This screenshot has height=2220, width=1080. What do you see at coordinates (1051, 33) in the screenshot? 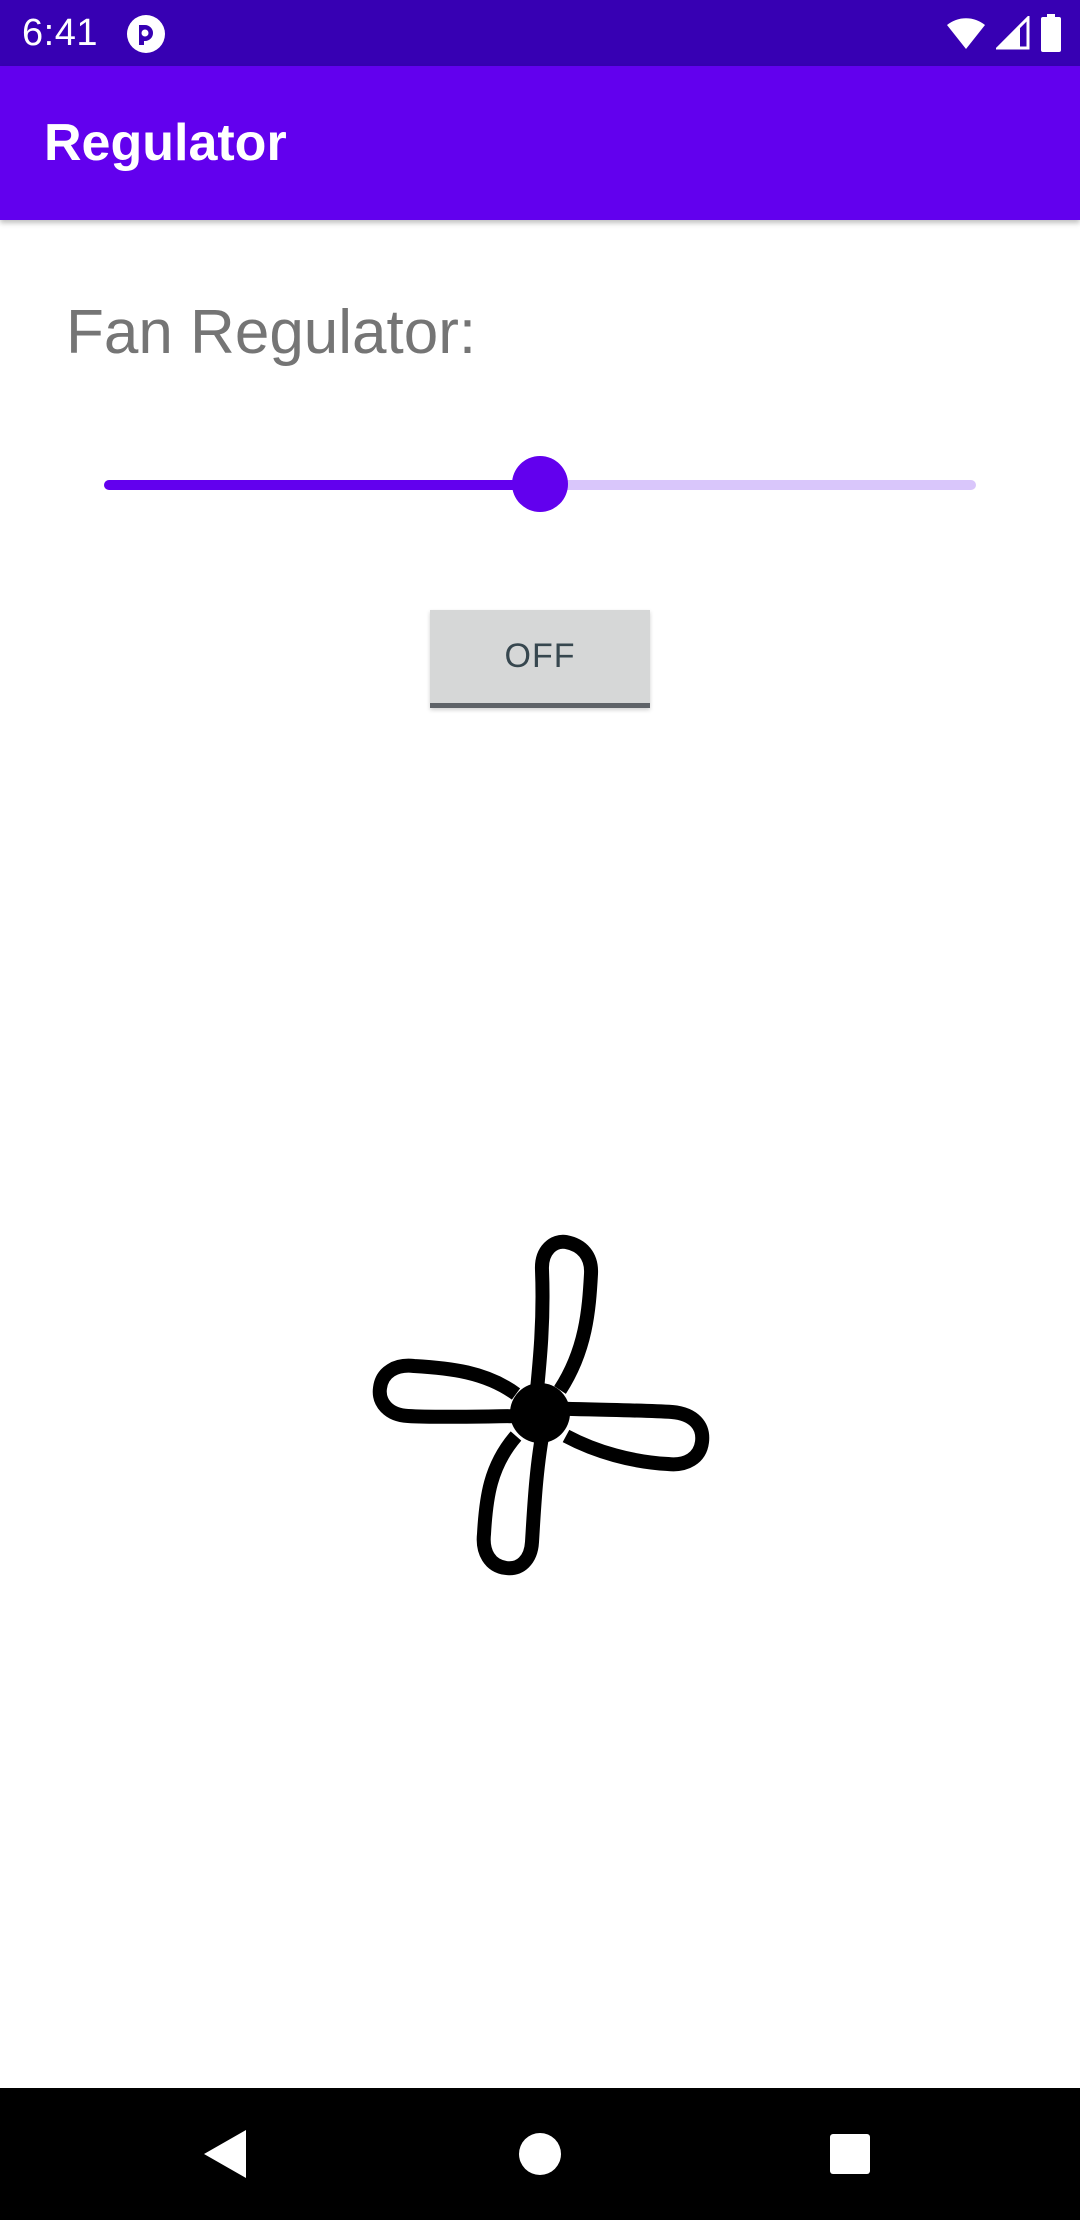
I see `battery-icon` at bounding box center [1051, 33].